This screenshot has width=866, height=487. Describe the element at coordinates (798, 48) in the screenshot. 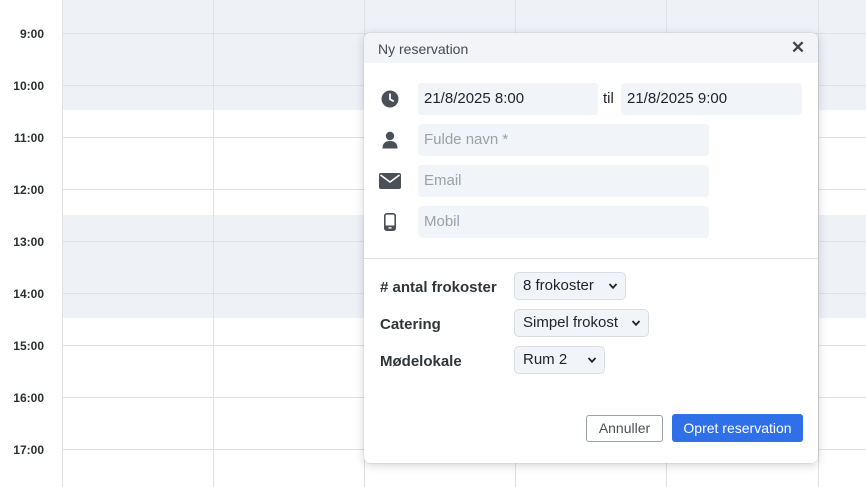

I see `close-icon: ✕` at that location.